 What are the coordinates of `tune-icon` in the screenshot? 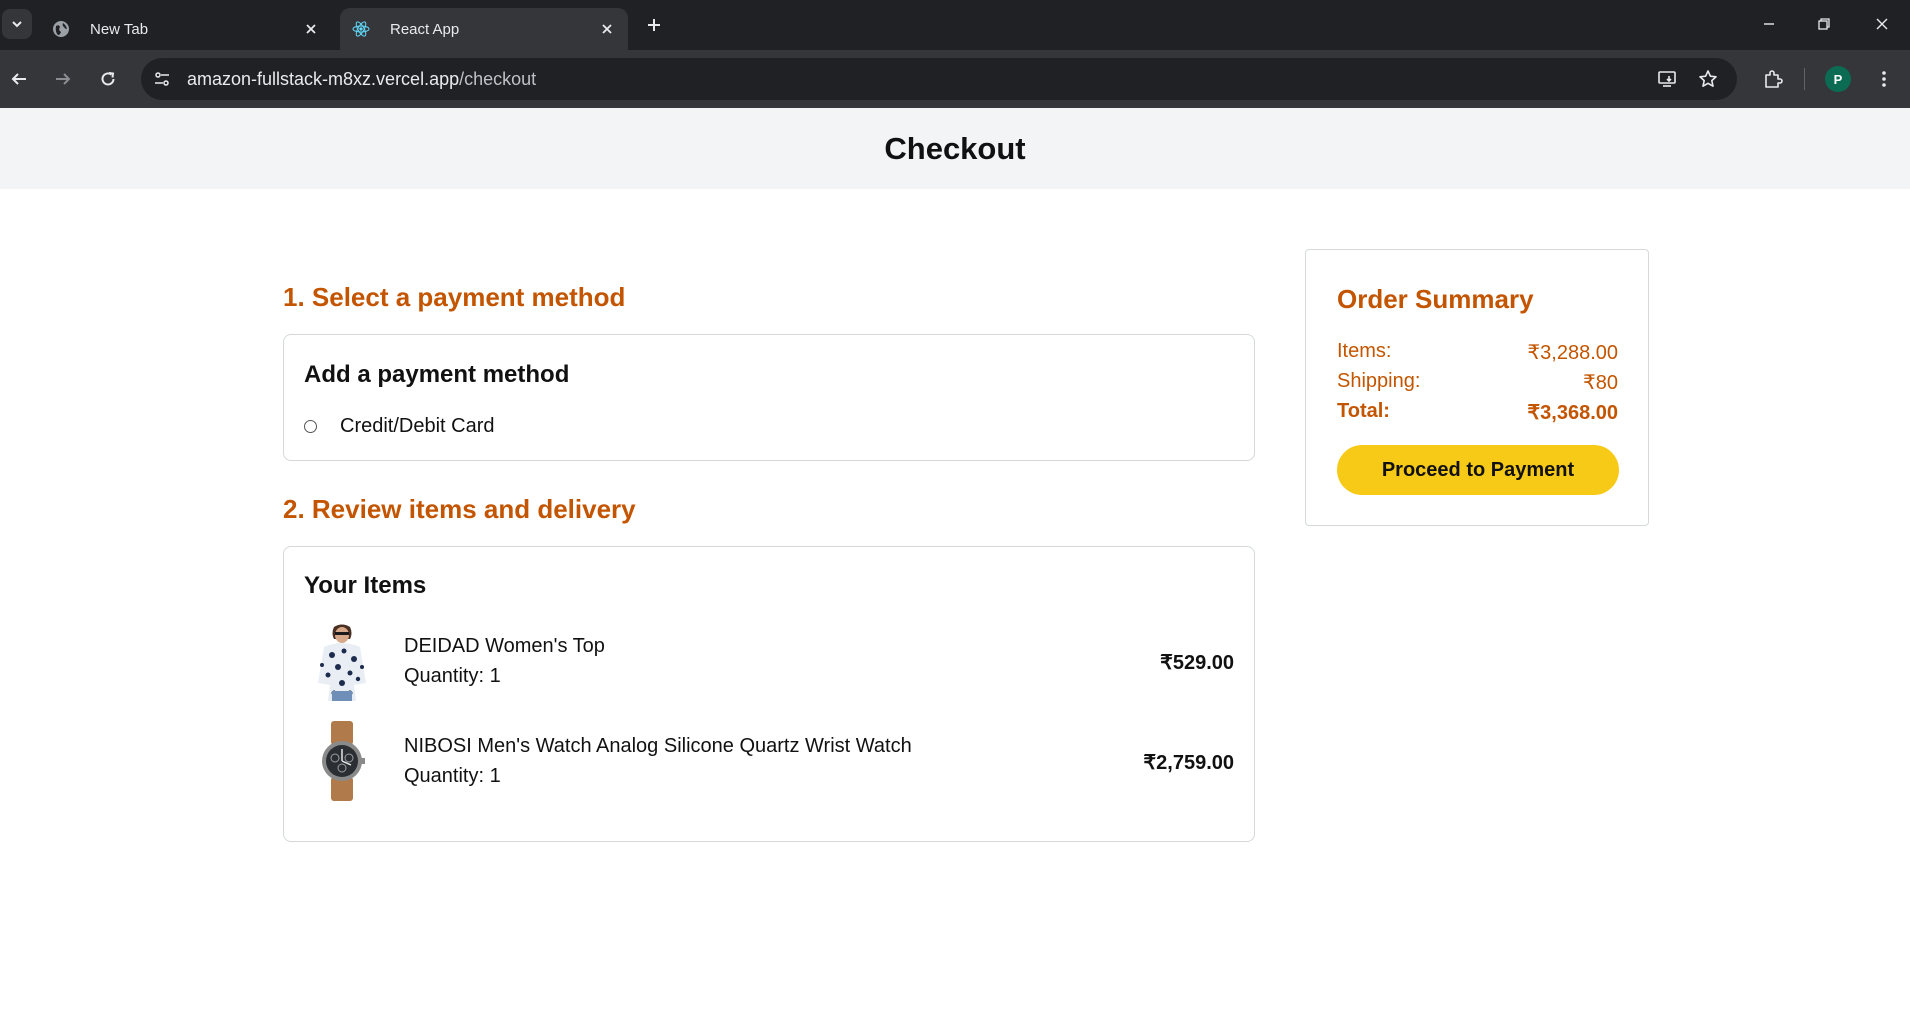 It's located at (162, 79).